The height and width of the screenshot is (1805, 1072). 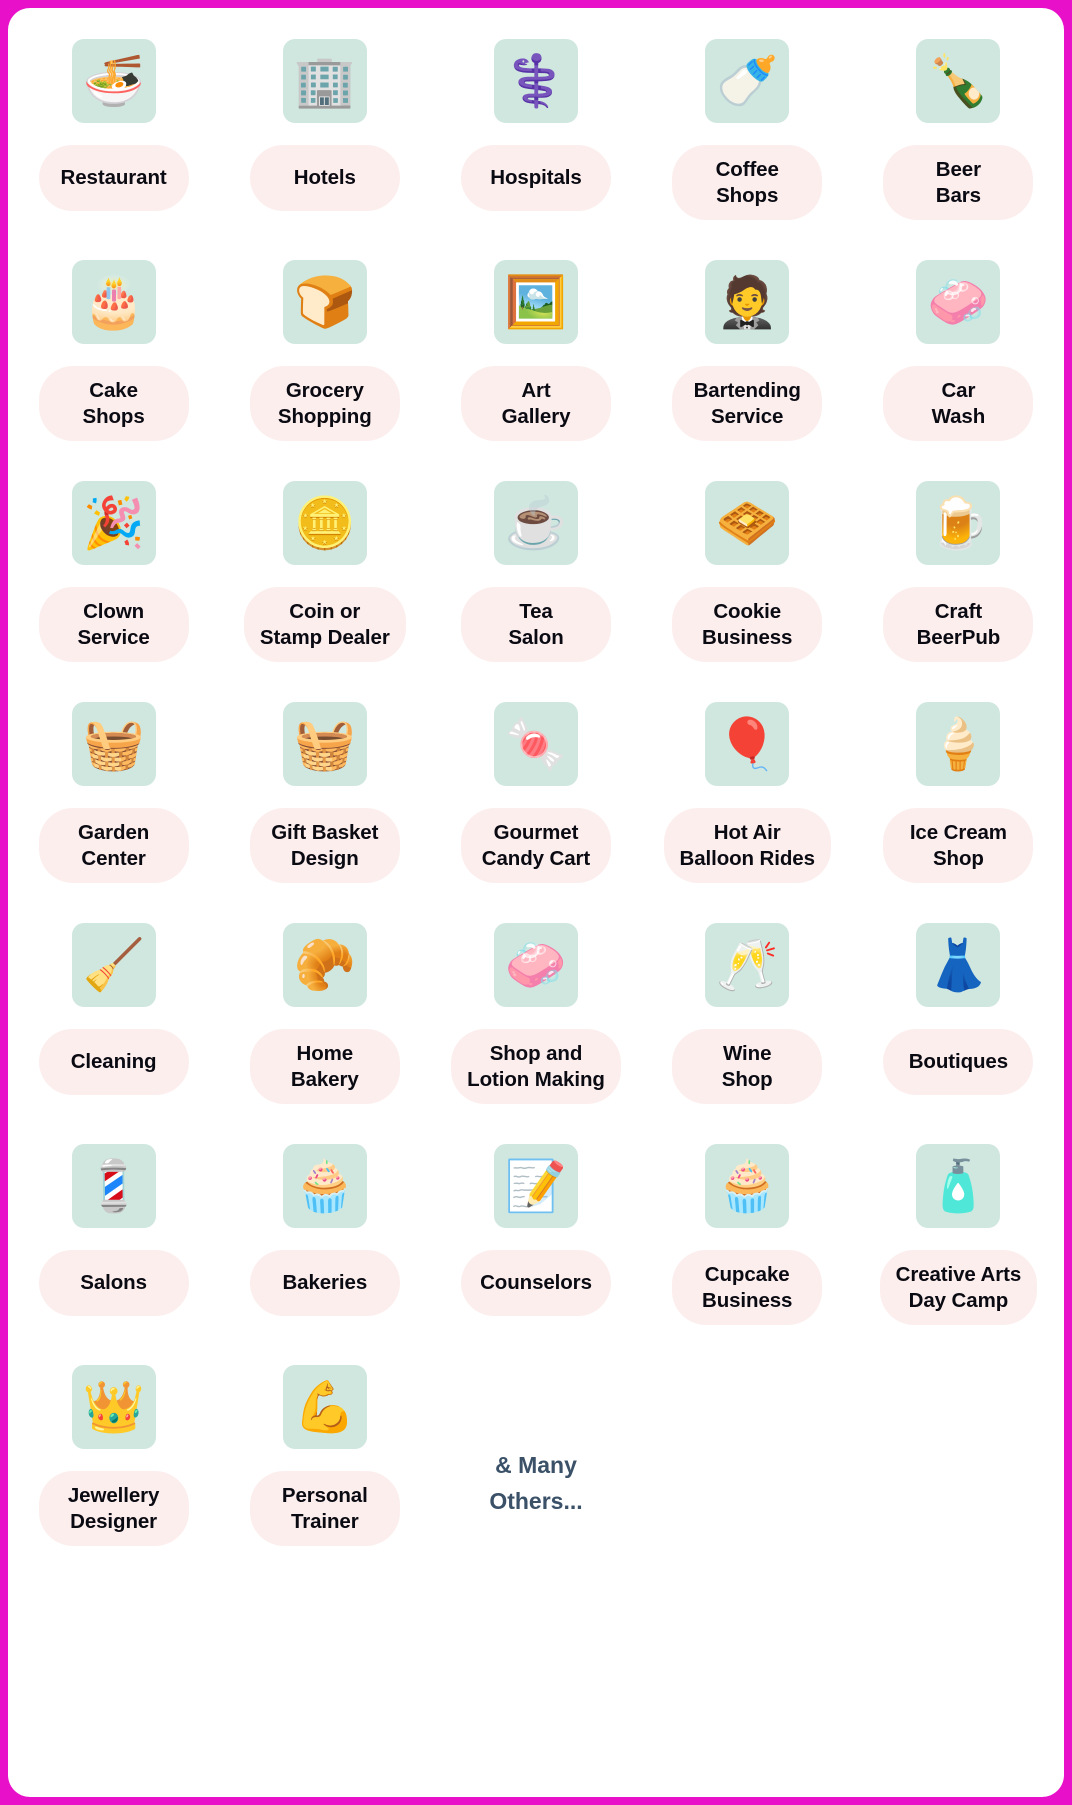 I want to click on category-item: 🥐 Home Bakery, so click(x=324, y=1016).